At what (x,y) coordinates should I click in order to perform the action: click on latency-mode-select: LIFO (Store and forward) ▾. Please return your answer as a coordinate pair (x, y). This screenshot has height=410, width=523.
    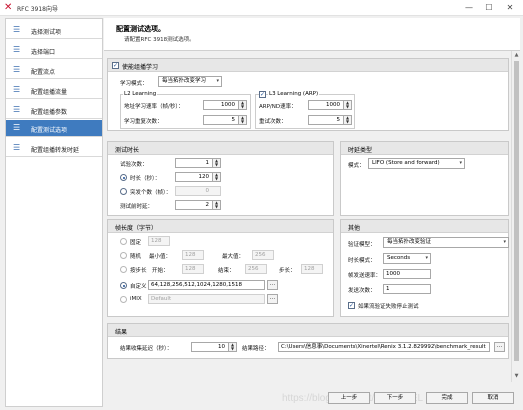
    Looking at the image, I should click on (416, 163).